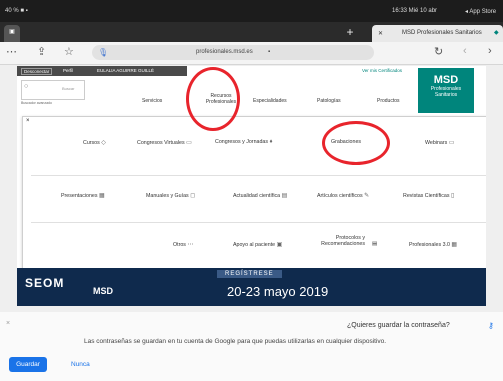 The width and height of the screenshot is (503, 381). What do you see at coordinates (284, 196) in the screenshot?
I see `news-icon: ▤` at bounding box center [284, 196].